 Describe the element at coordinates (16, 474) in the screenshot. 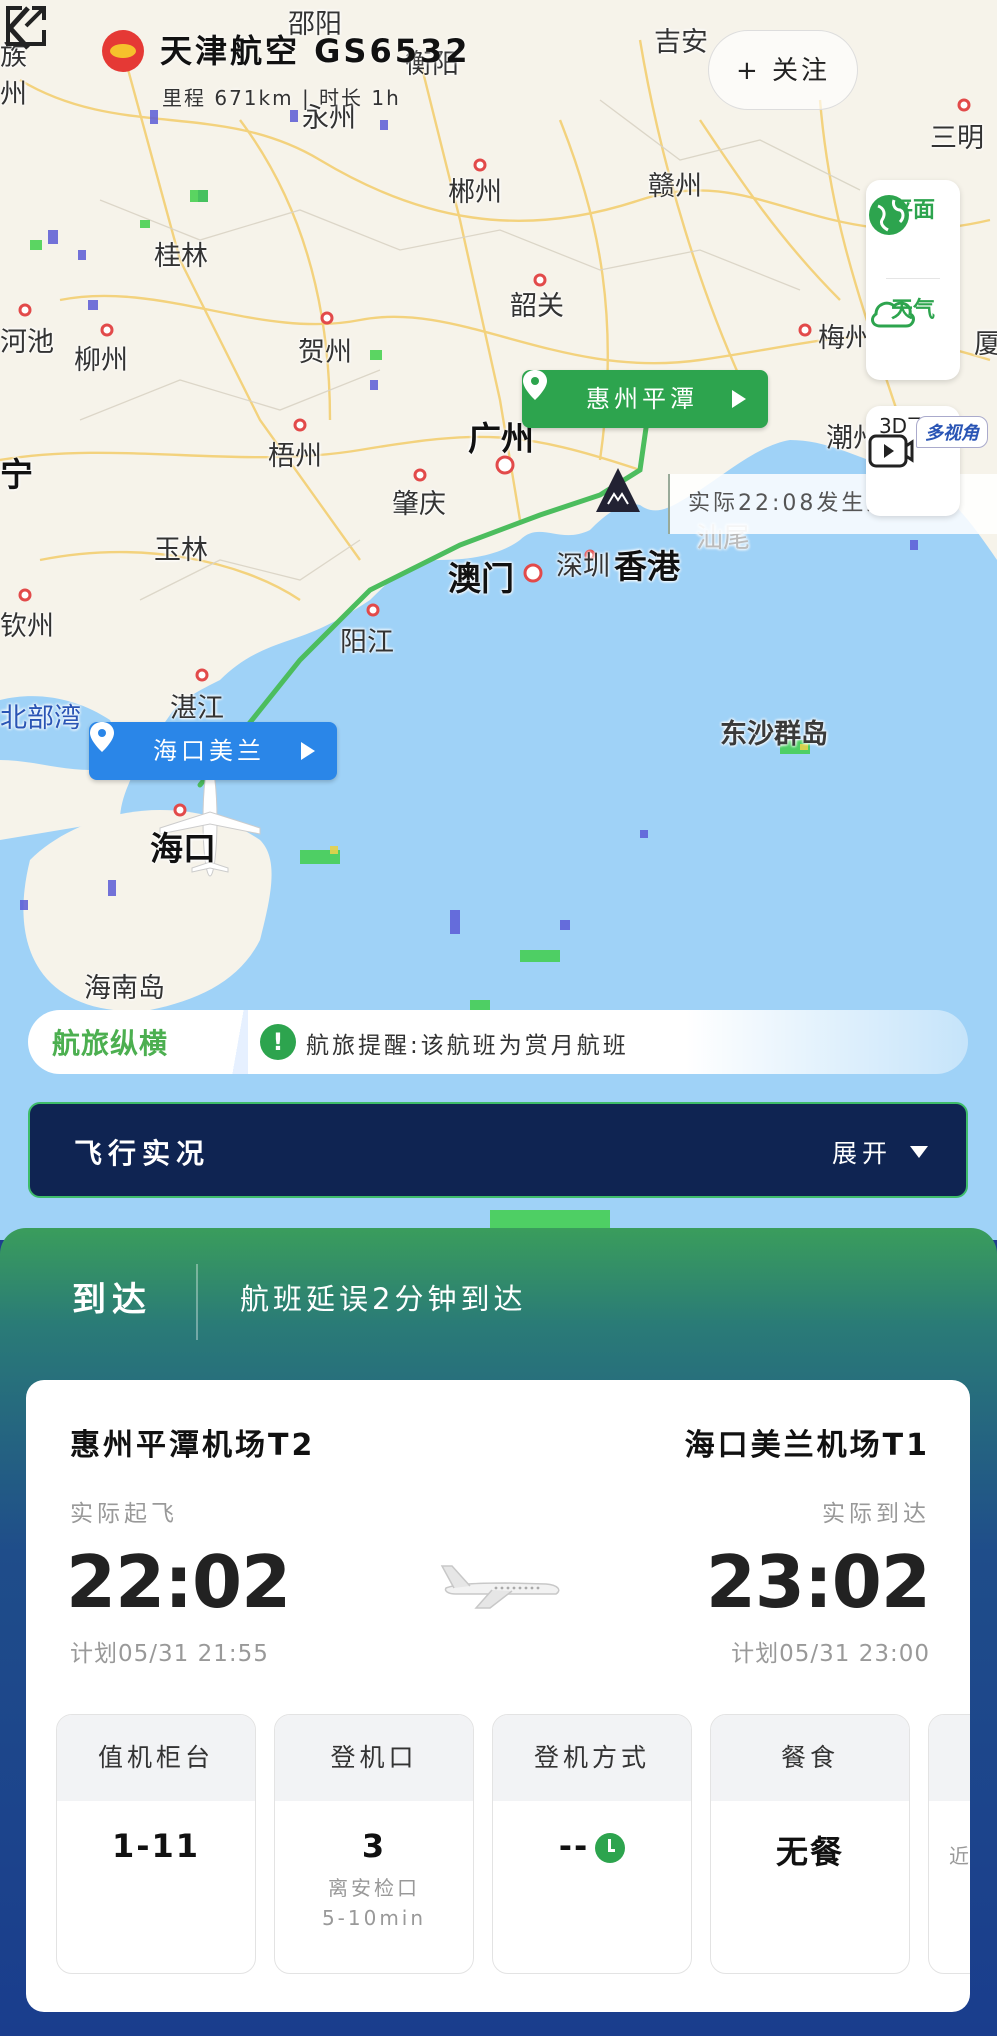

I see `map-city-label: 宁` at that location.